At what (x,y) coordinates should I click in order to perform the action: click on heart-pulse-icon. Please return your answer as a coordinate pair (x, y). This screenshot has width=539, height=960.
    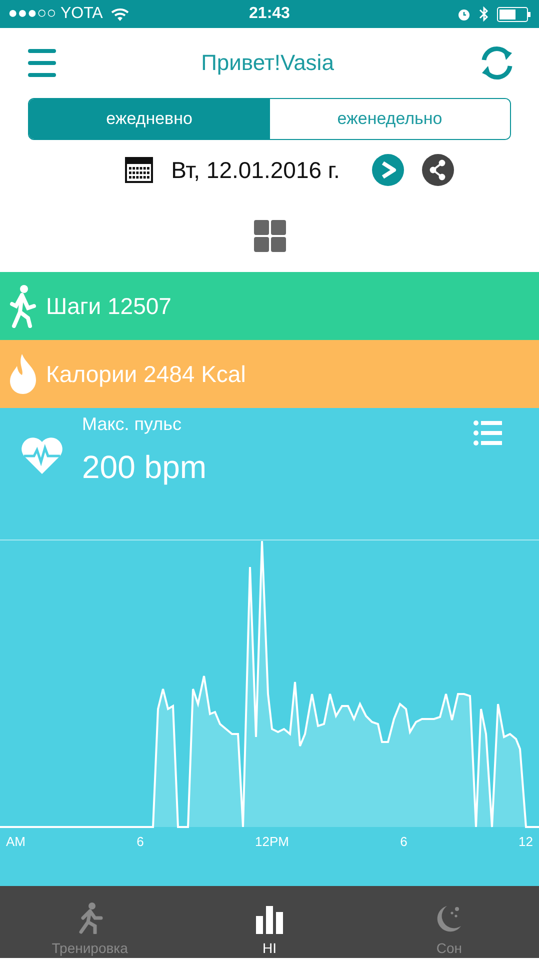
    Looking at the image, I should click on (42, 456).